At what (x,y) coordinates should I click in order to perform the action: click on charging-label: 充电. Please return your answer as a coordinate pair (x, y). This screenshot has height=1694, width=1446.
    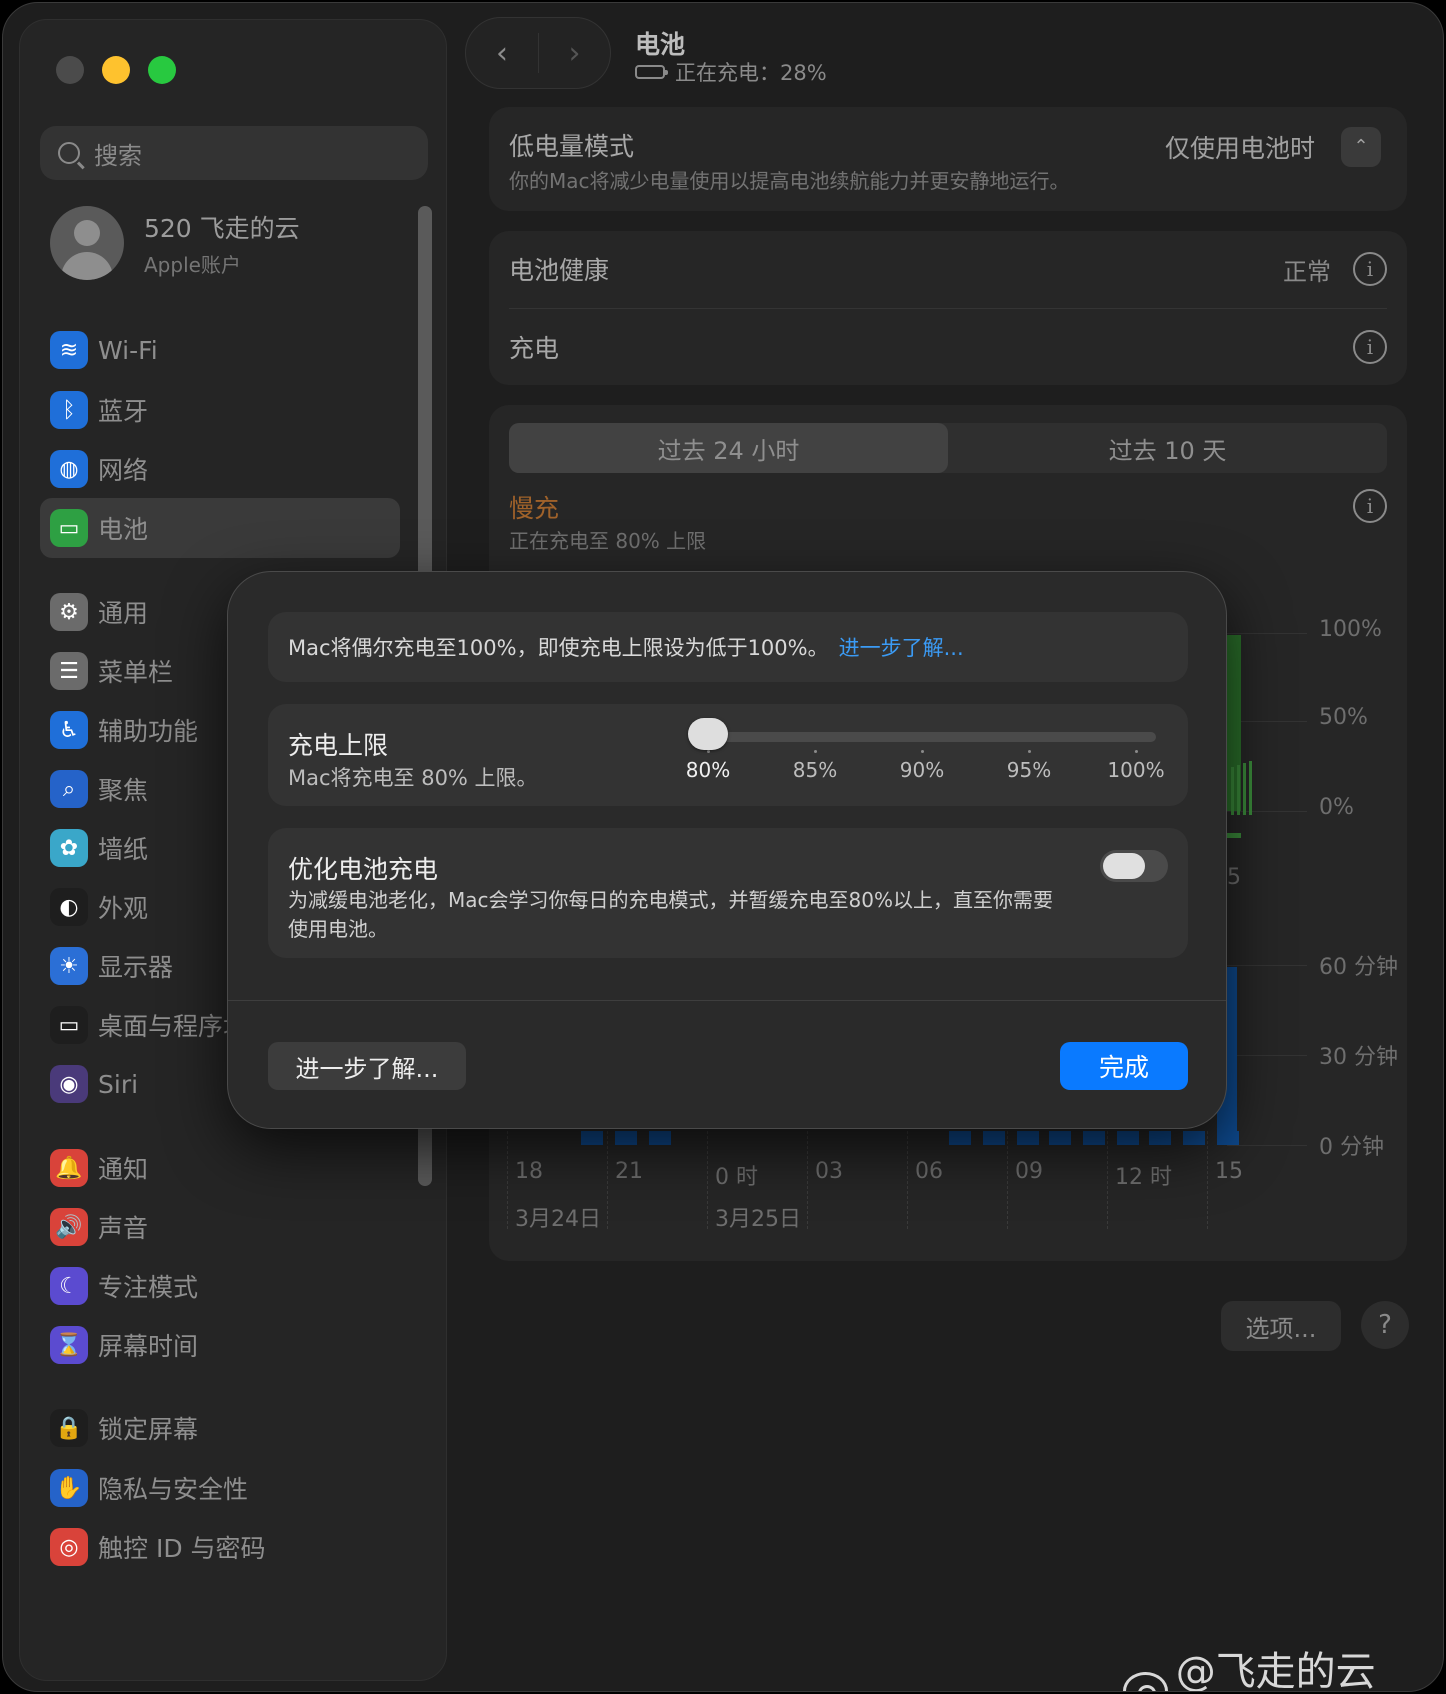
    Looking at the image, I should click on (534, 348).